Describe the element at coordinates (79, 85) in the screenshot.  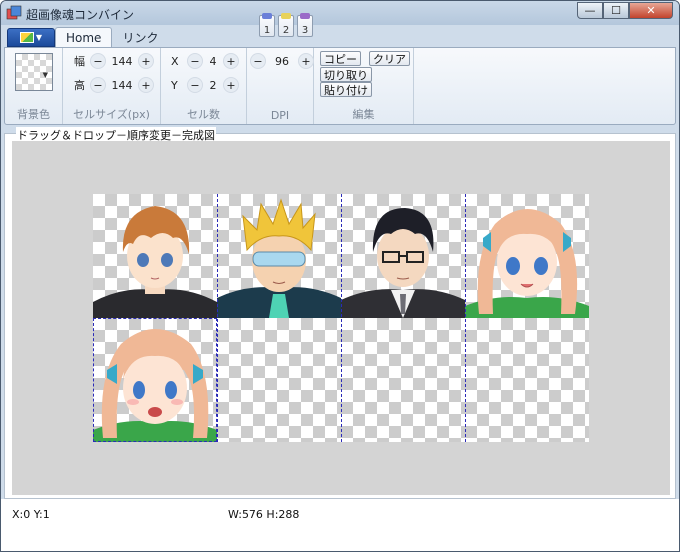
I see `height-label: 高` at that location.